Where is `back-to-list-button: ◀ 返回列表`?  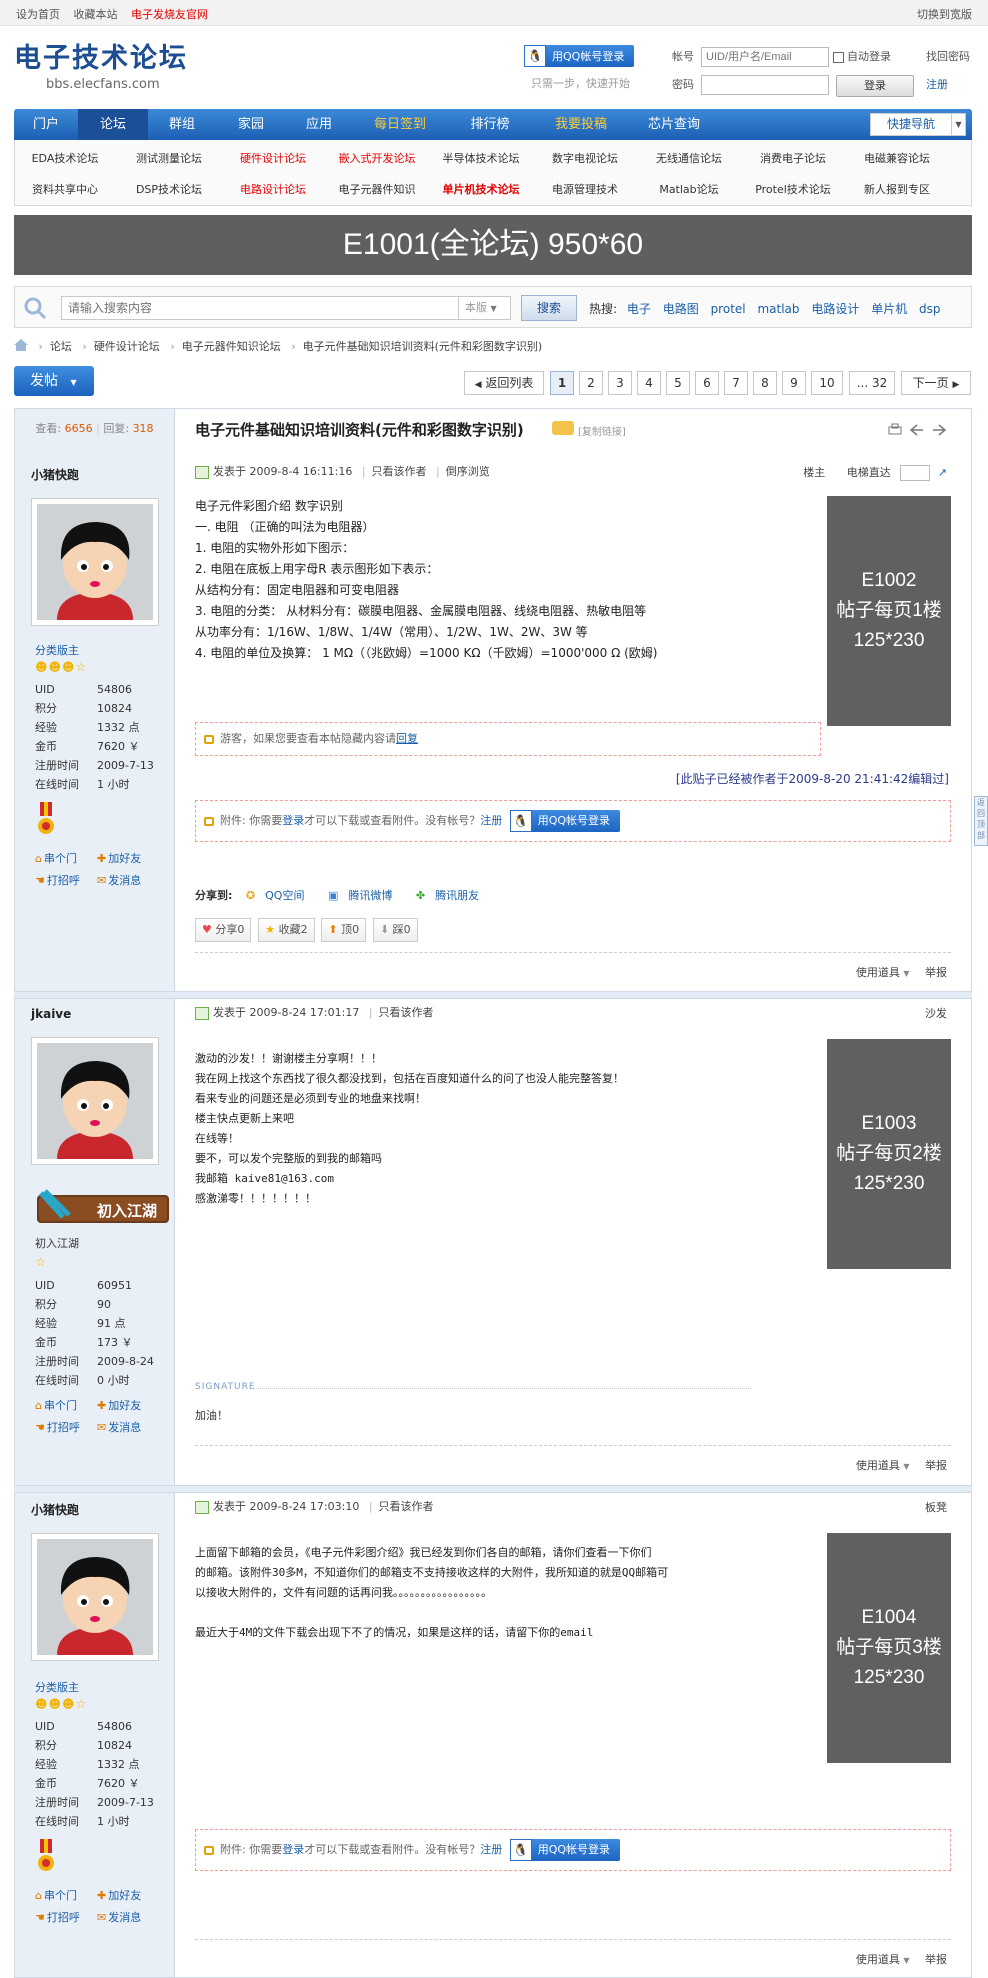 back-to-list-button: ◀ 返回列表 is located at coordinates (504, 383).